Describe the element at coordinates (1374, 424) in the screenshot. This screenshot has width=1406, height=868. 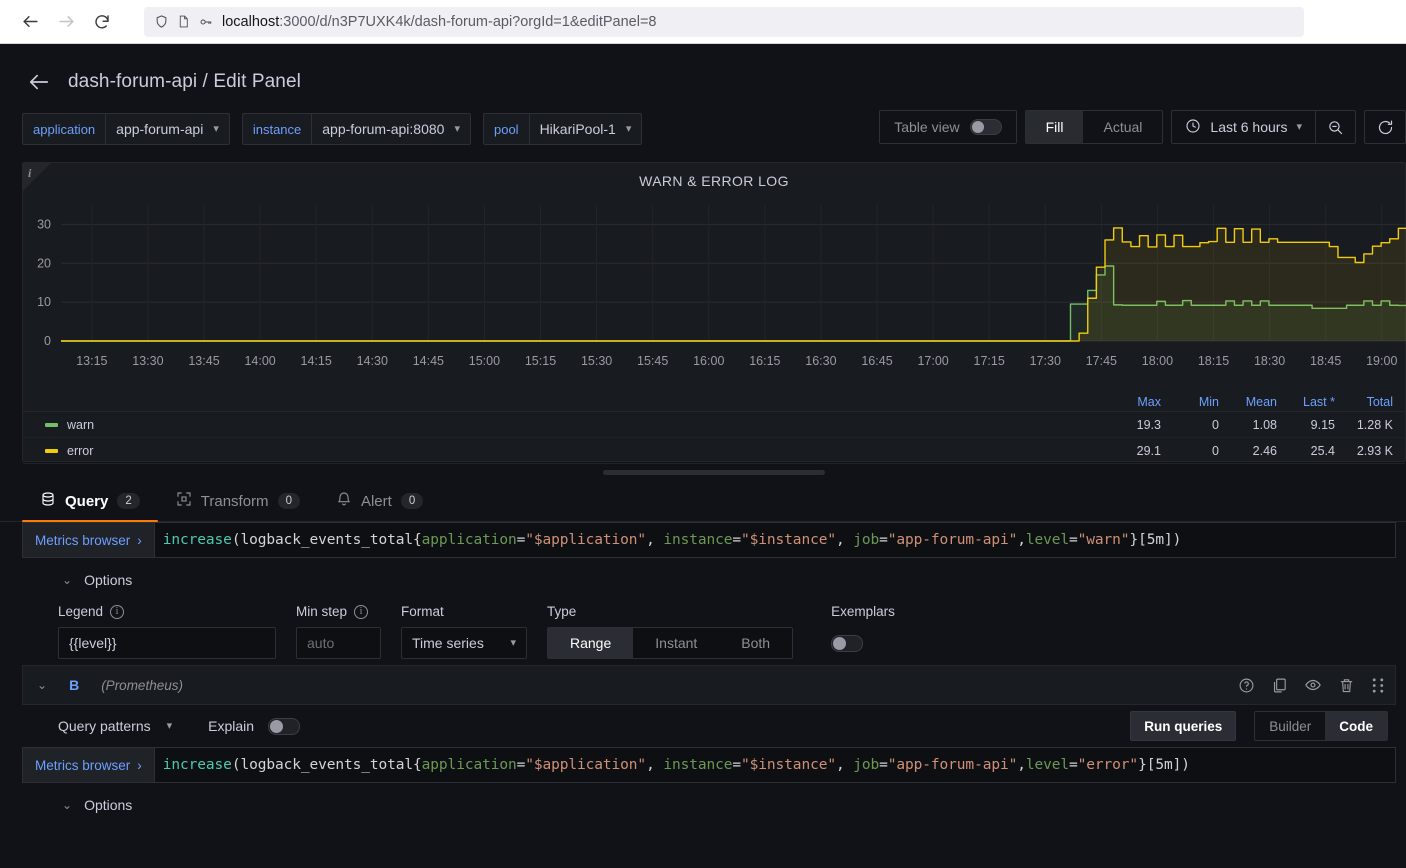
I see `legend-value-total: 1.28 K` at that location.